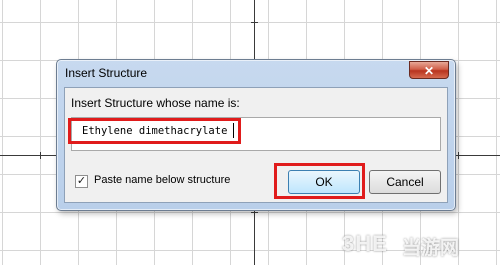 This screenshot has height=265, width=500. I want to click on structure-name-input: Ethylene dimethacrylate, so click(256, 134).